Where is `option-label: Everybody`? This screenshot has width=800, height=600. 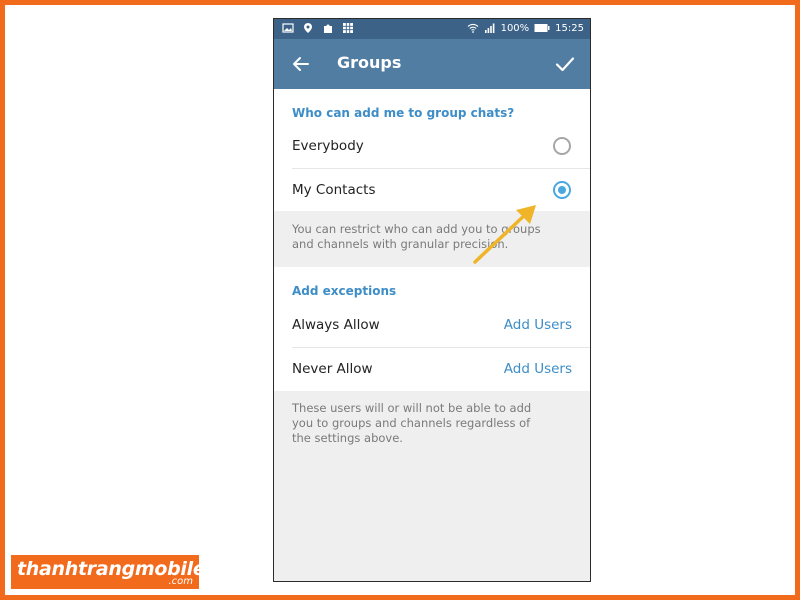
option-label: Everybody is located at coordinates (328, 146).